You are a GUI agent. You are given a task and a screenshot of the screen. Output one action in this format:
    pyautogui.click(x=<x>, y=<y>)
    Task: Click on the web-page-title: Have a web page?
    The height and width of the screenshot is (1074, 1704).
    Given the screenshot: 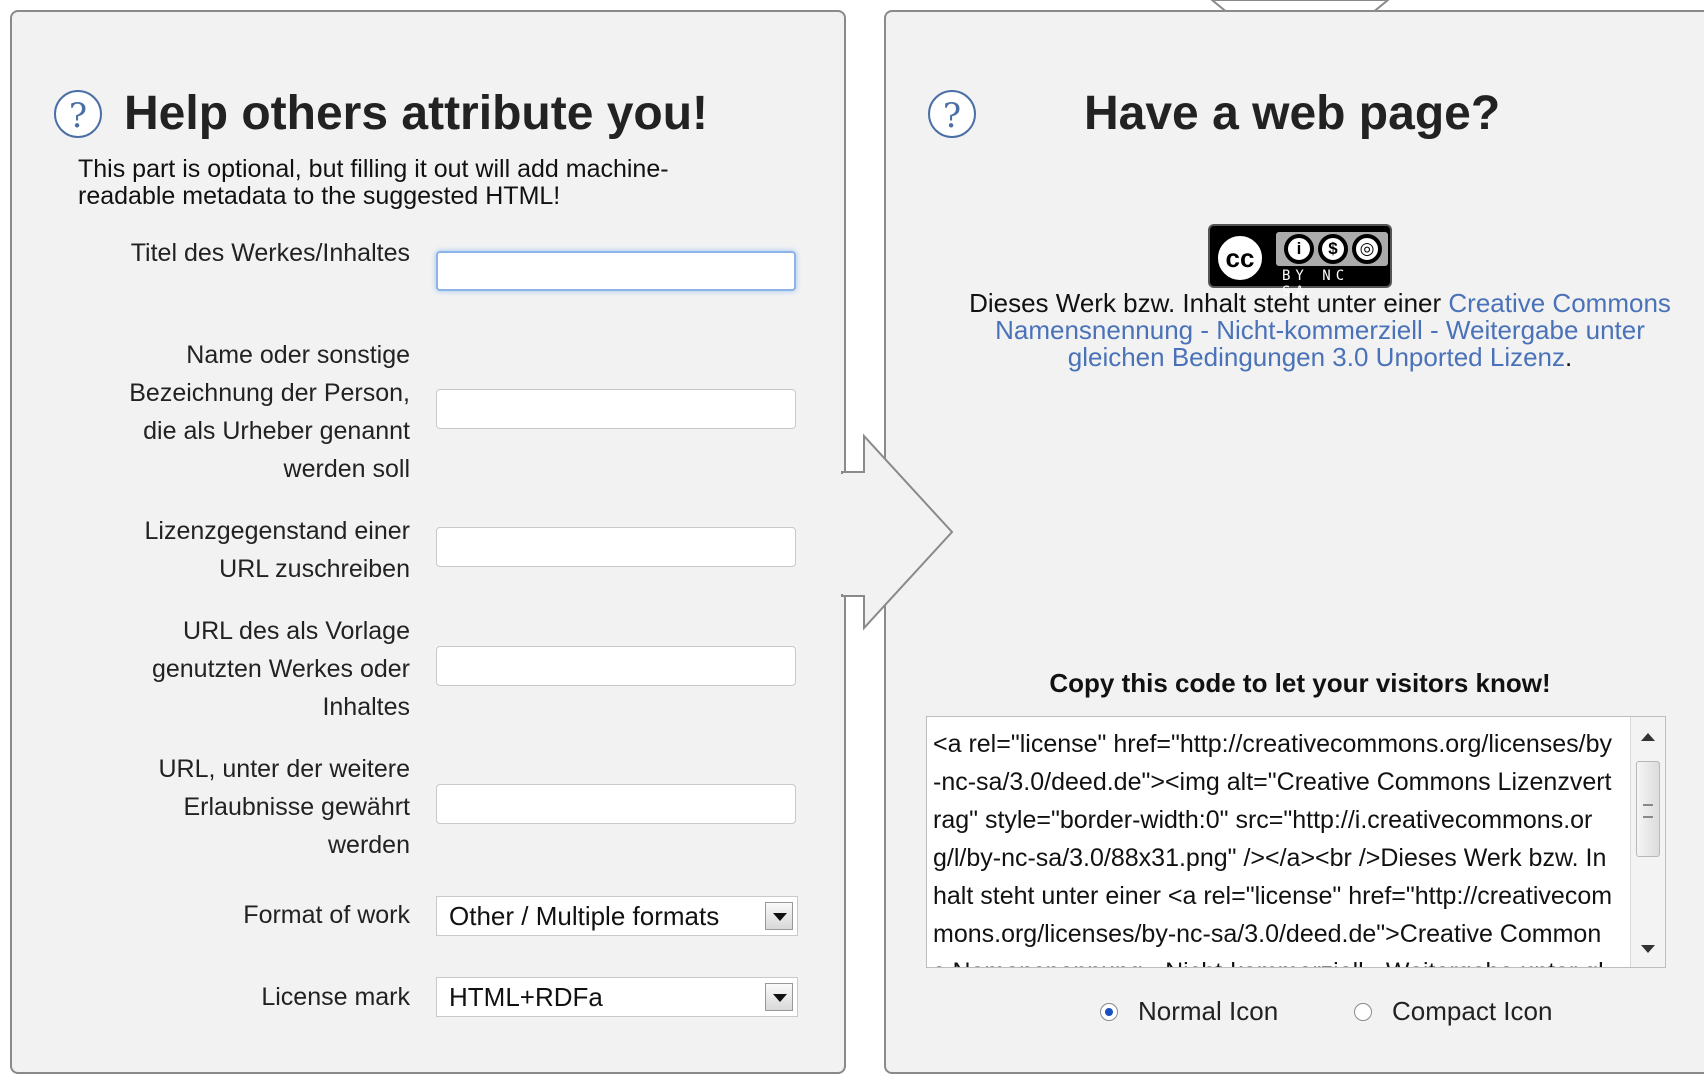 What is the action you would take?
    pyautogui.click(x=1292, y=113)
    